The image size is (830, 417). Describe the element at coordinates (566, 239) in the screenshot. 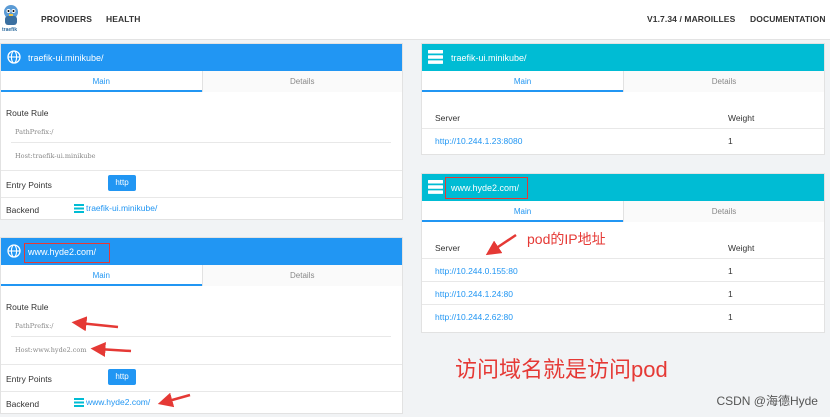

I see `annotation-pod-ip: pod的IP地址` at that location.